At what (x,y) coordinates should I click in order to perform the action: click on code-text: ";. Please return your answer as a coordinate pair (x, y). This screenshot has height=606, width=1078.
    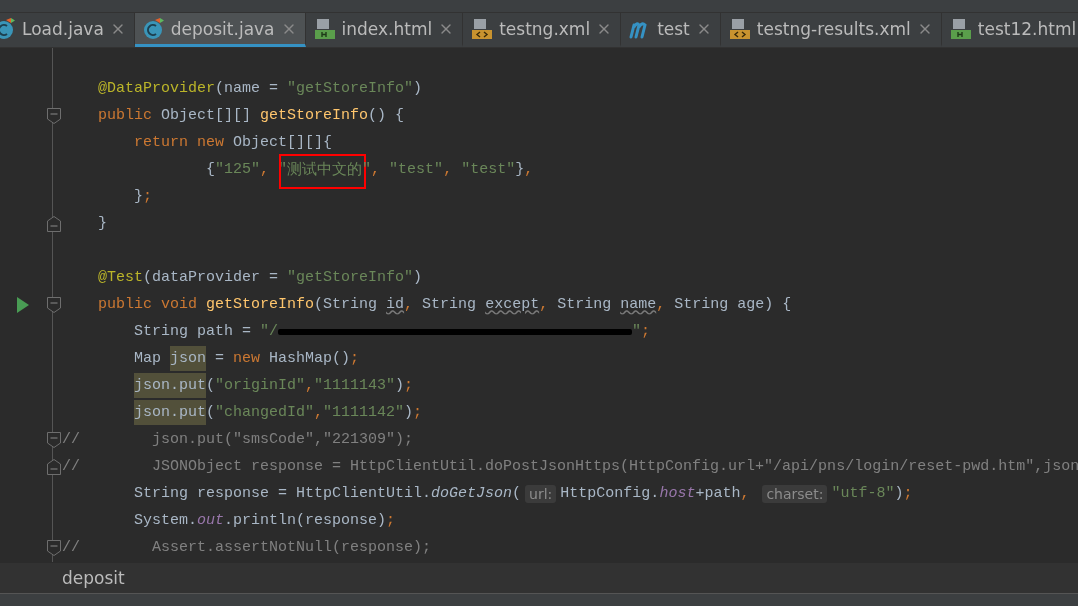
    Looking at the image, I should click on (641, 331).